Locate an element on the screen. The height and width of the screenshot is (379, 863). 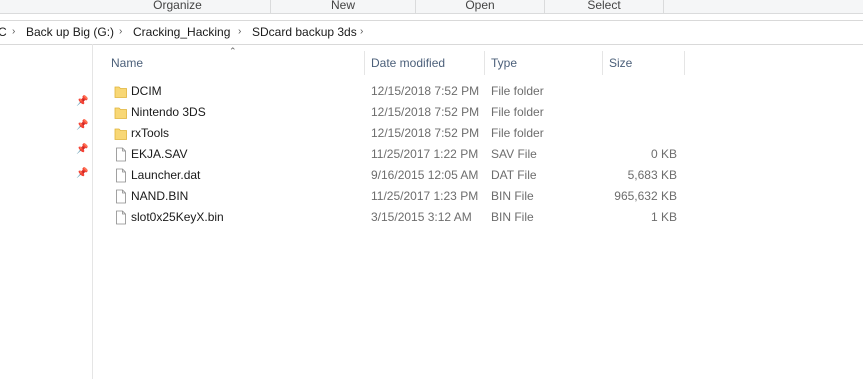
column-header-type: Type is located at coordinates (544, 63).